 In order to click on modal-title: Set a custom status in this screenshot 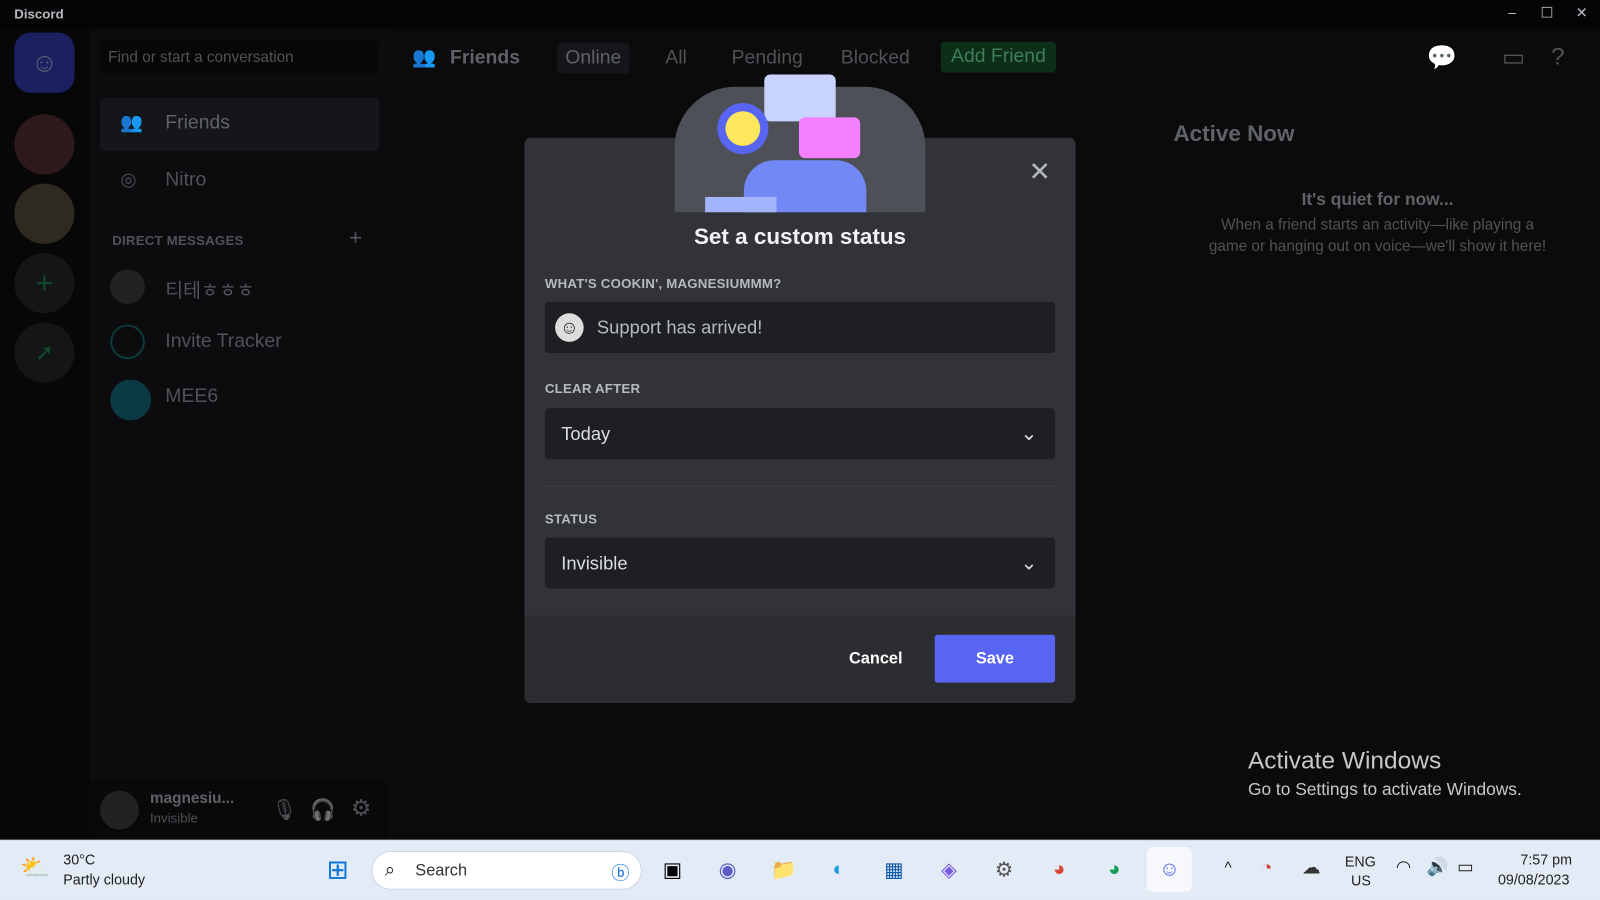, I will do `click(800, 236)`.